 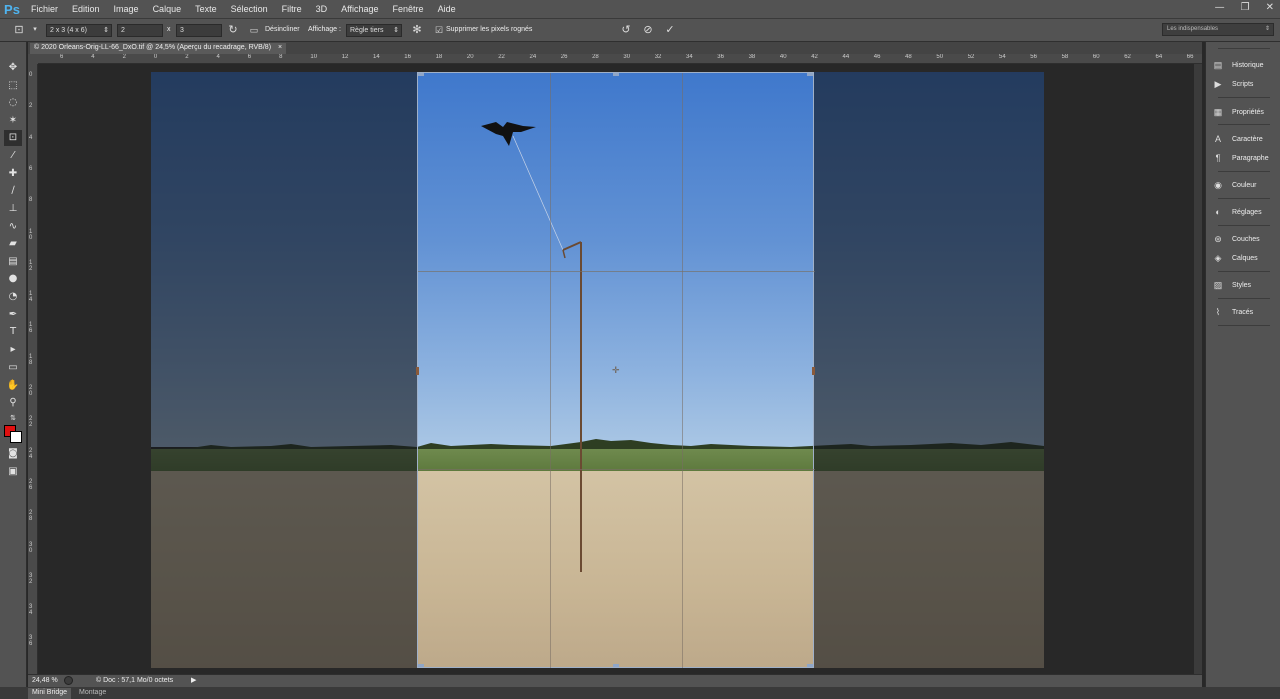 What do you see at coordinates (35, 30) in the screenshot?
I see `chevron-down-icon: ▾` at bounding box center [35, 30].